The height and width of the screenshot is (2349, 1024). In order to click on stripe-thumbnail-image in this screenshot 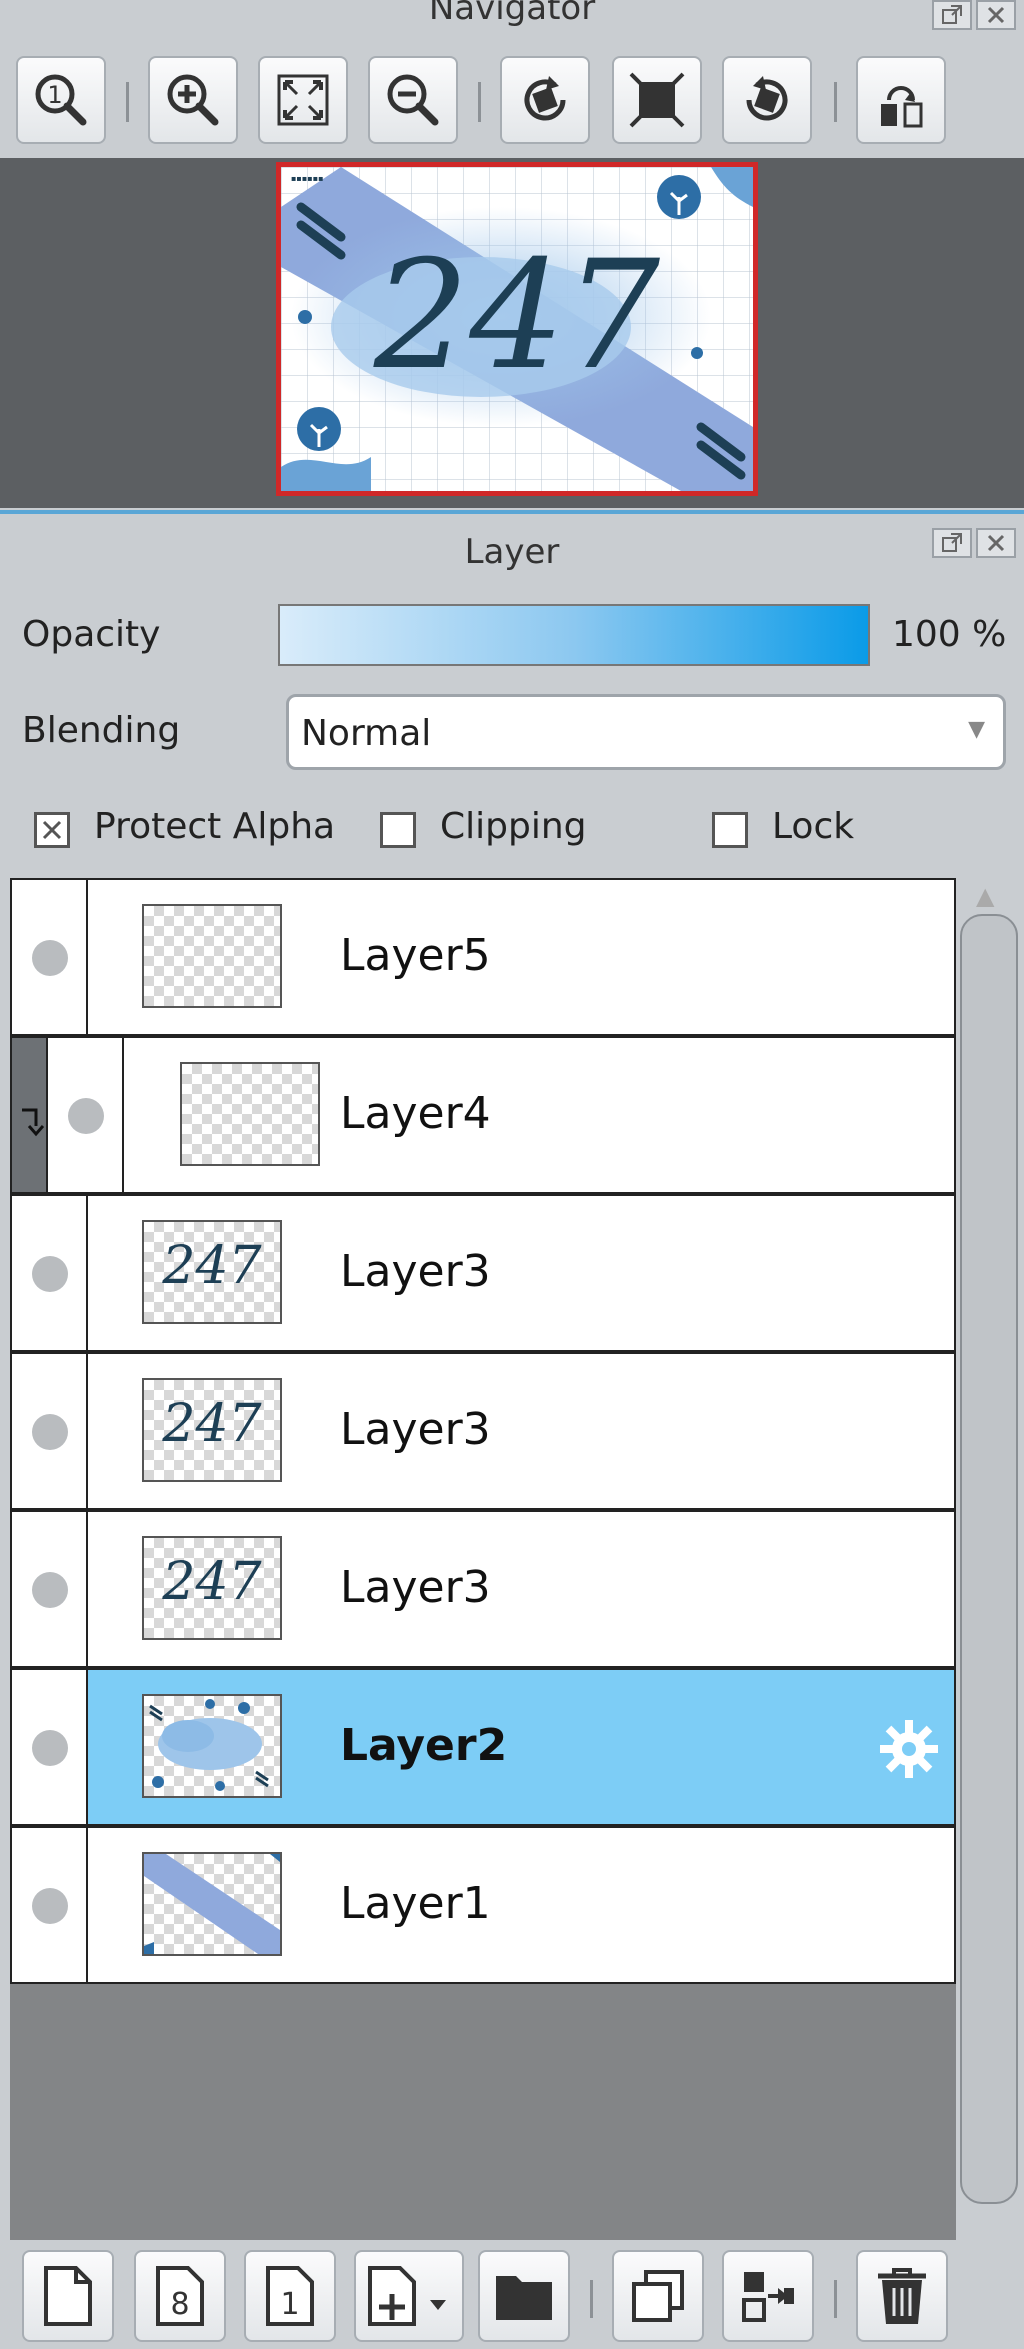, I will do `click(212, 1904)`.